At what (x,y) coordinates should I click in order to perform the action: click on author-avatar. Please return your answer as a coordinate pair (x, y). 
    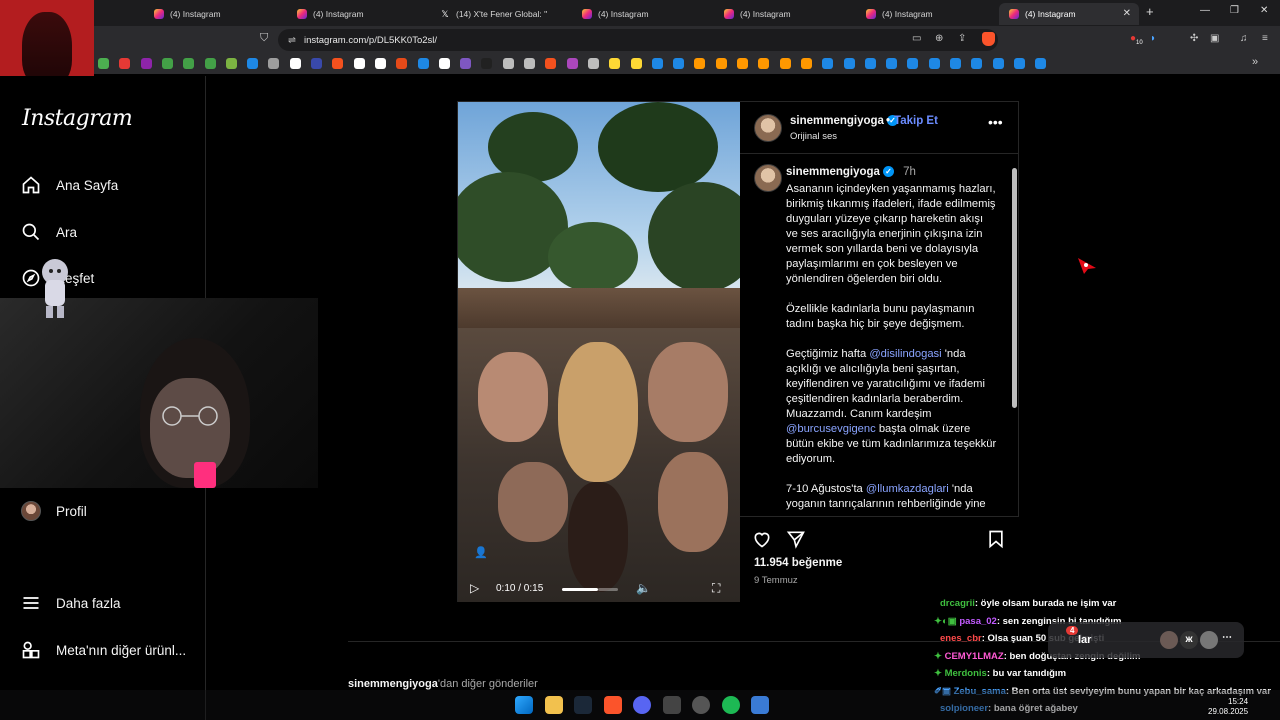
    Looking at the image, I should click on (768, 128).